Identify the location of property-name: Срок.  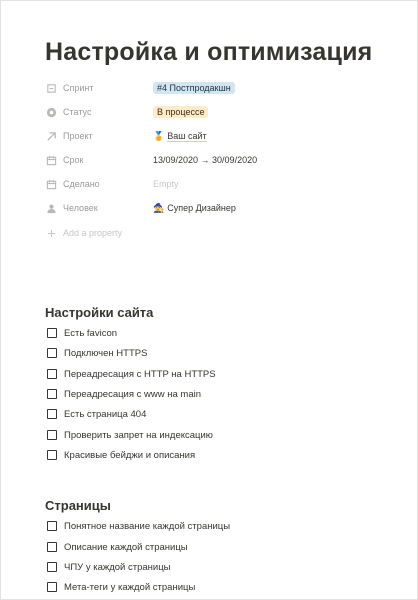
(73, 160).